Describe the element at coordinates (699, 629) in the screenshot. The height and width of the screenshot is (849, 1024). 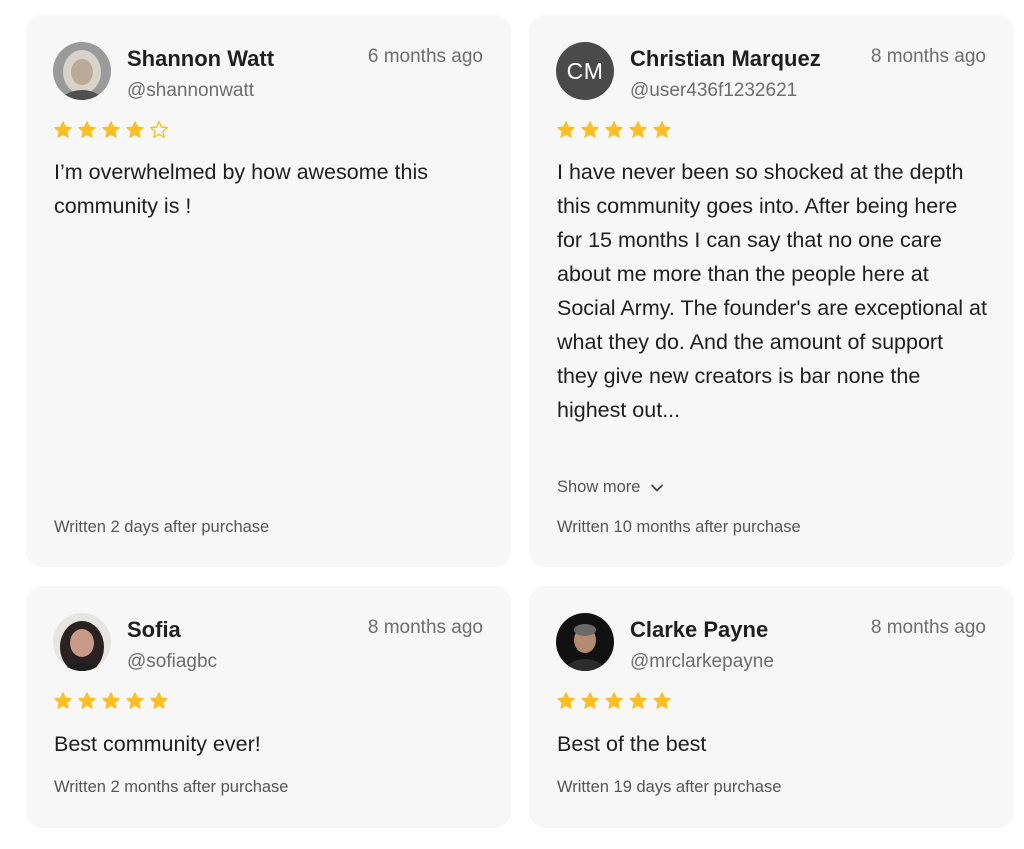
I see `reviewer-name: Clarke Payne` at that location.